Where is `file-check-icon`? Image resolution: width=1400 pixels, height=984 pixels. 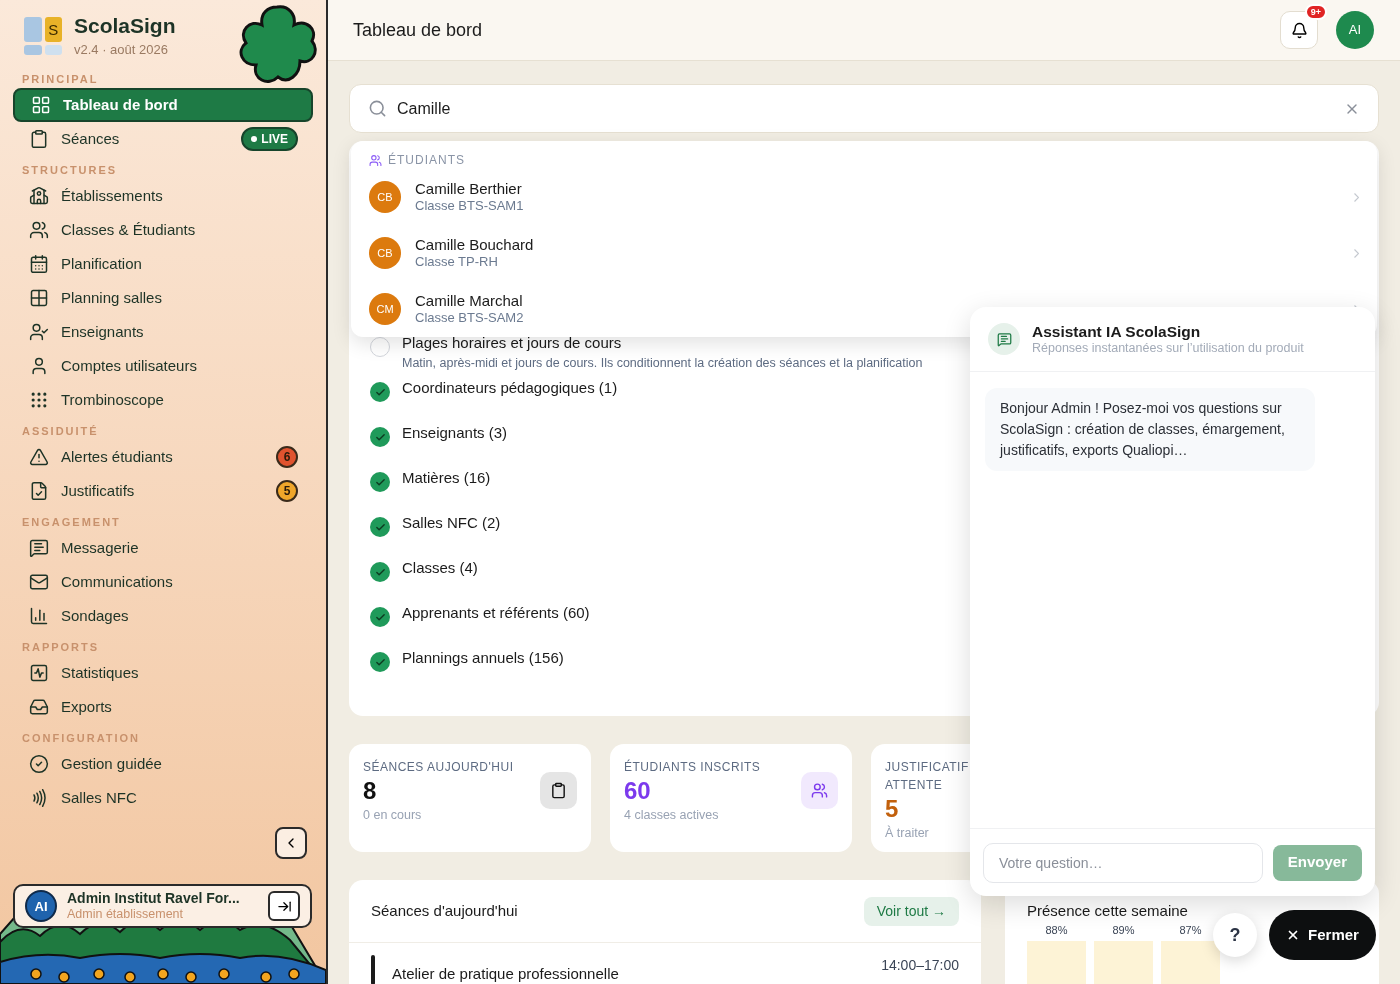 file-check-icon is located at coordinates (39, 491).